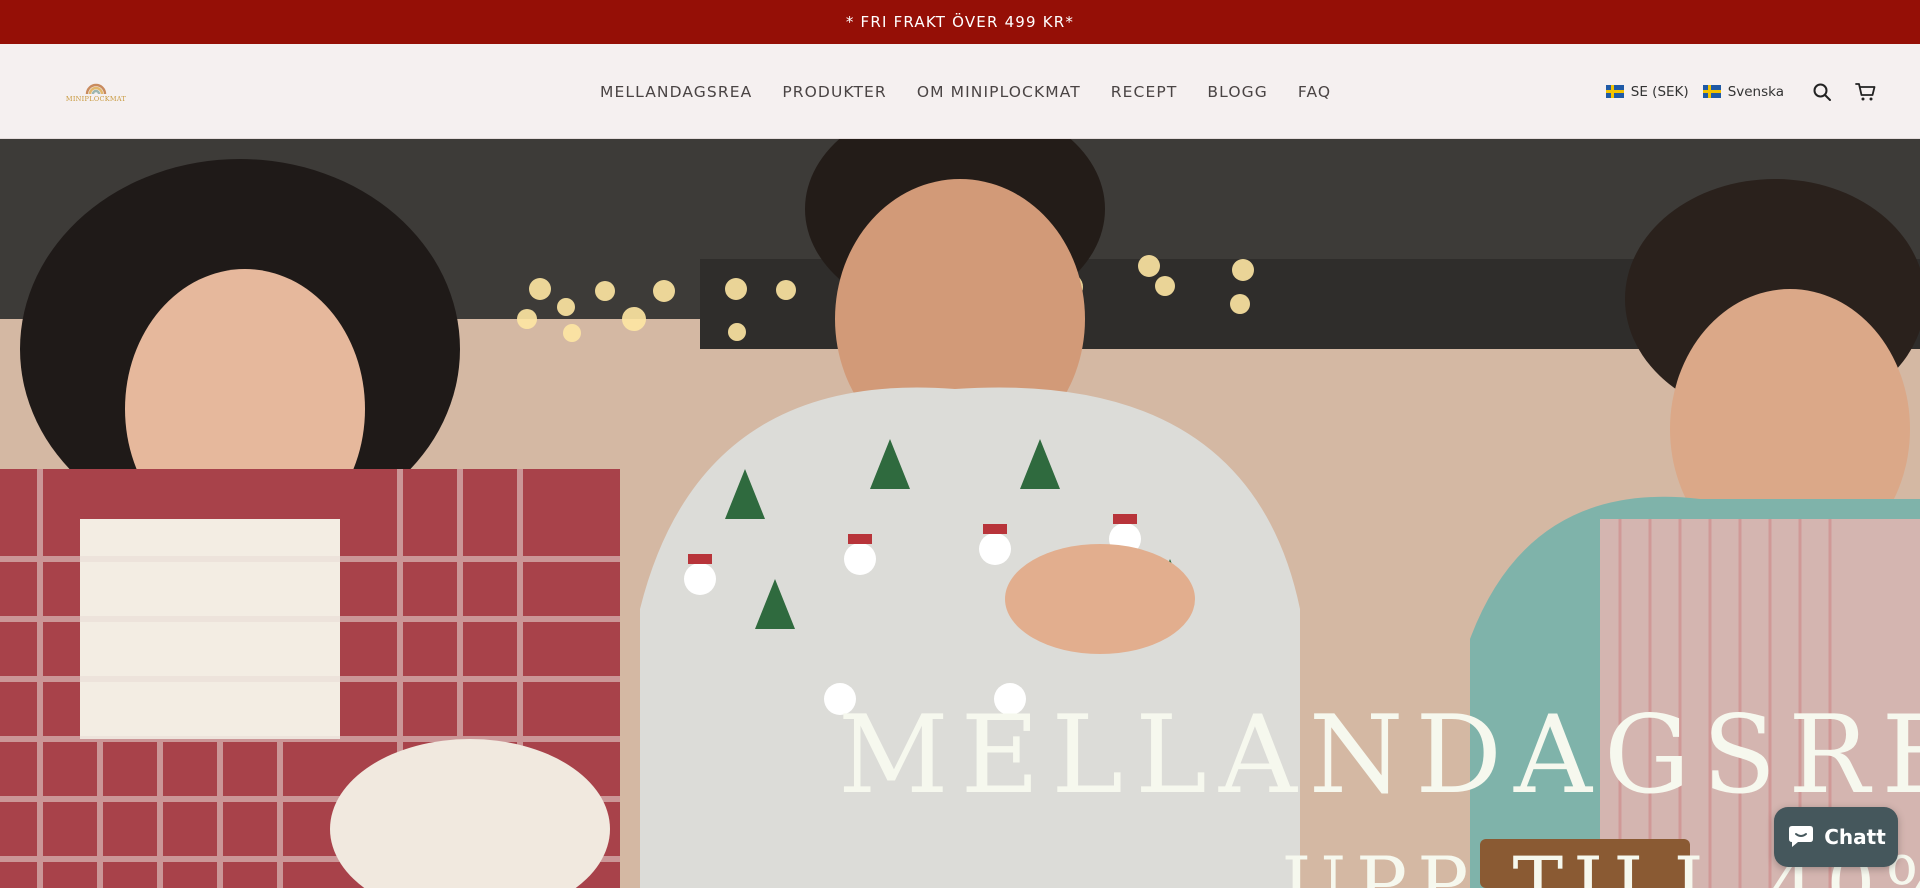 The width and height of the screenshot is (1920, 888). I want to click on cart-button, so click(1866, 92).